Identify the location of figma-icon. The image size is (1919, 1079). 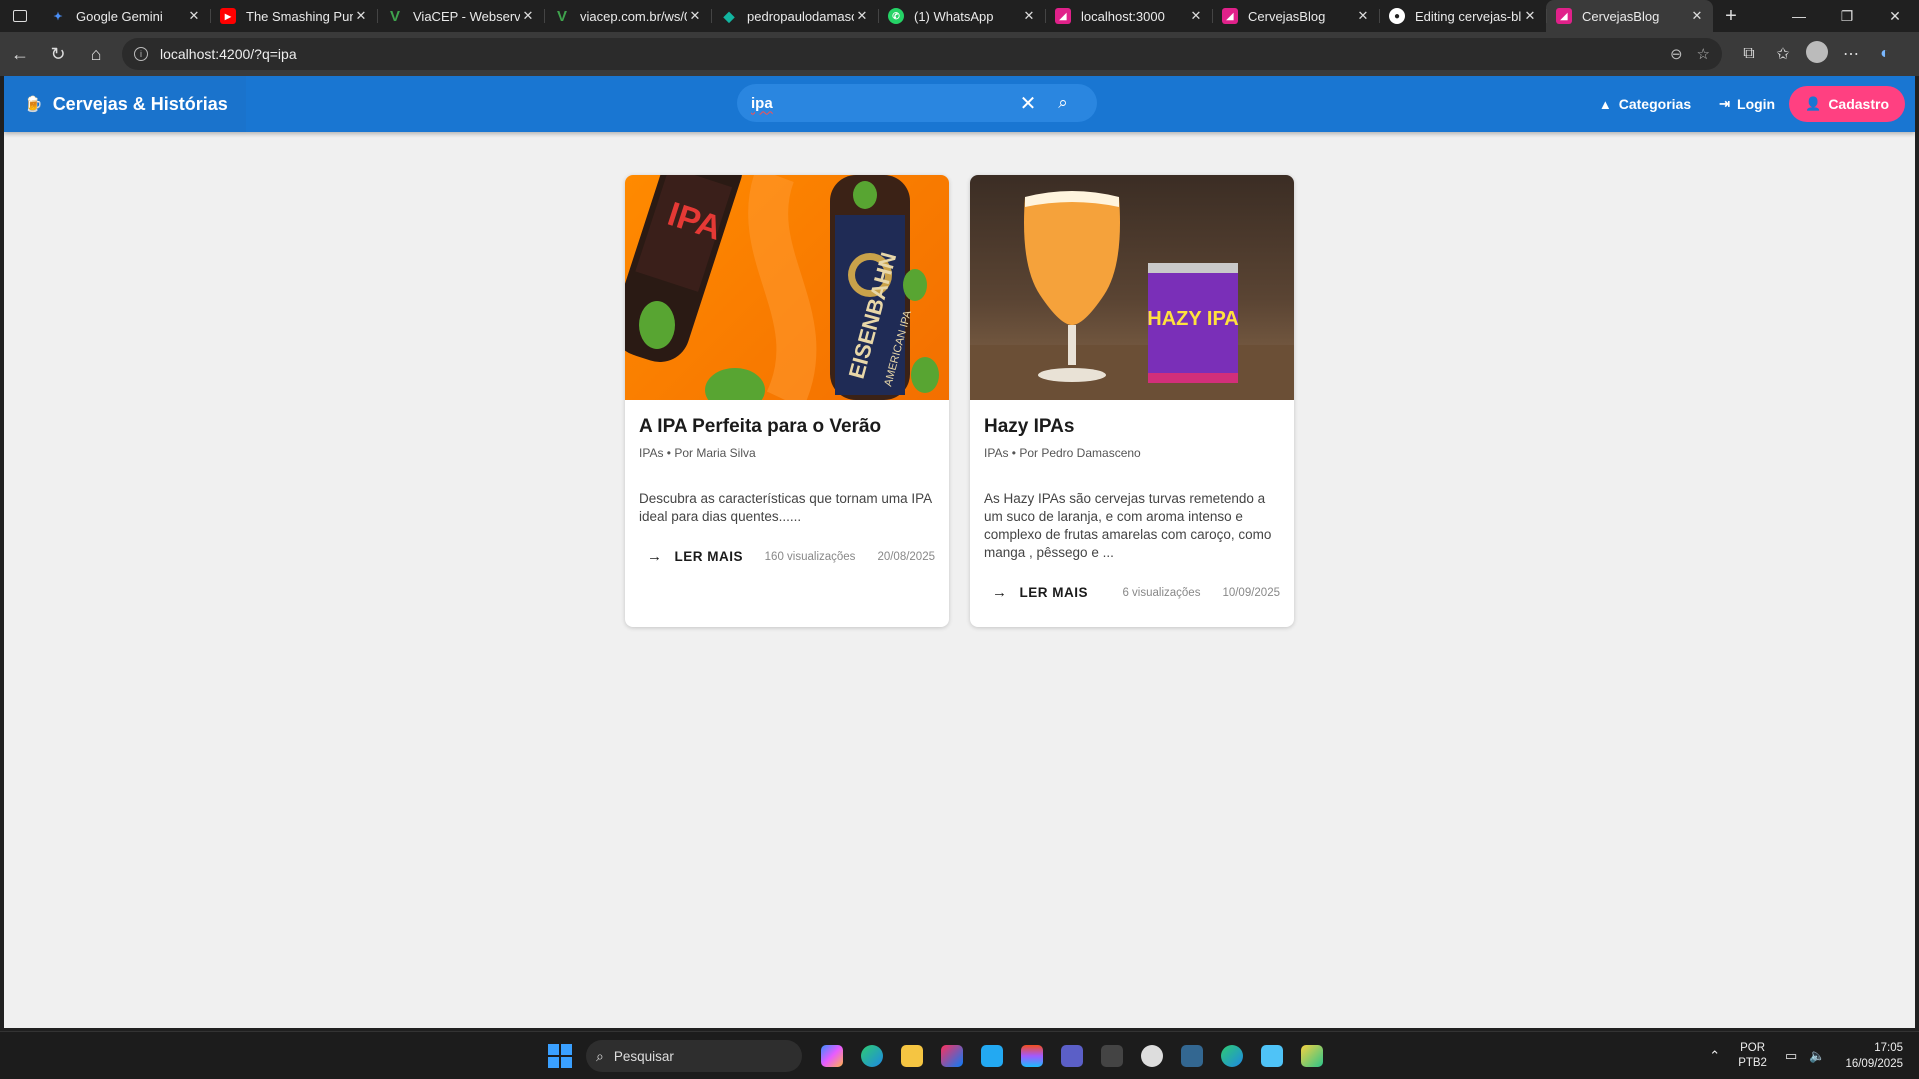
(1032, 1056).